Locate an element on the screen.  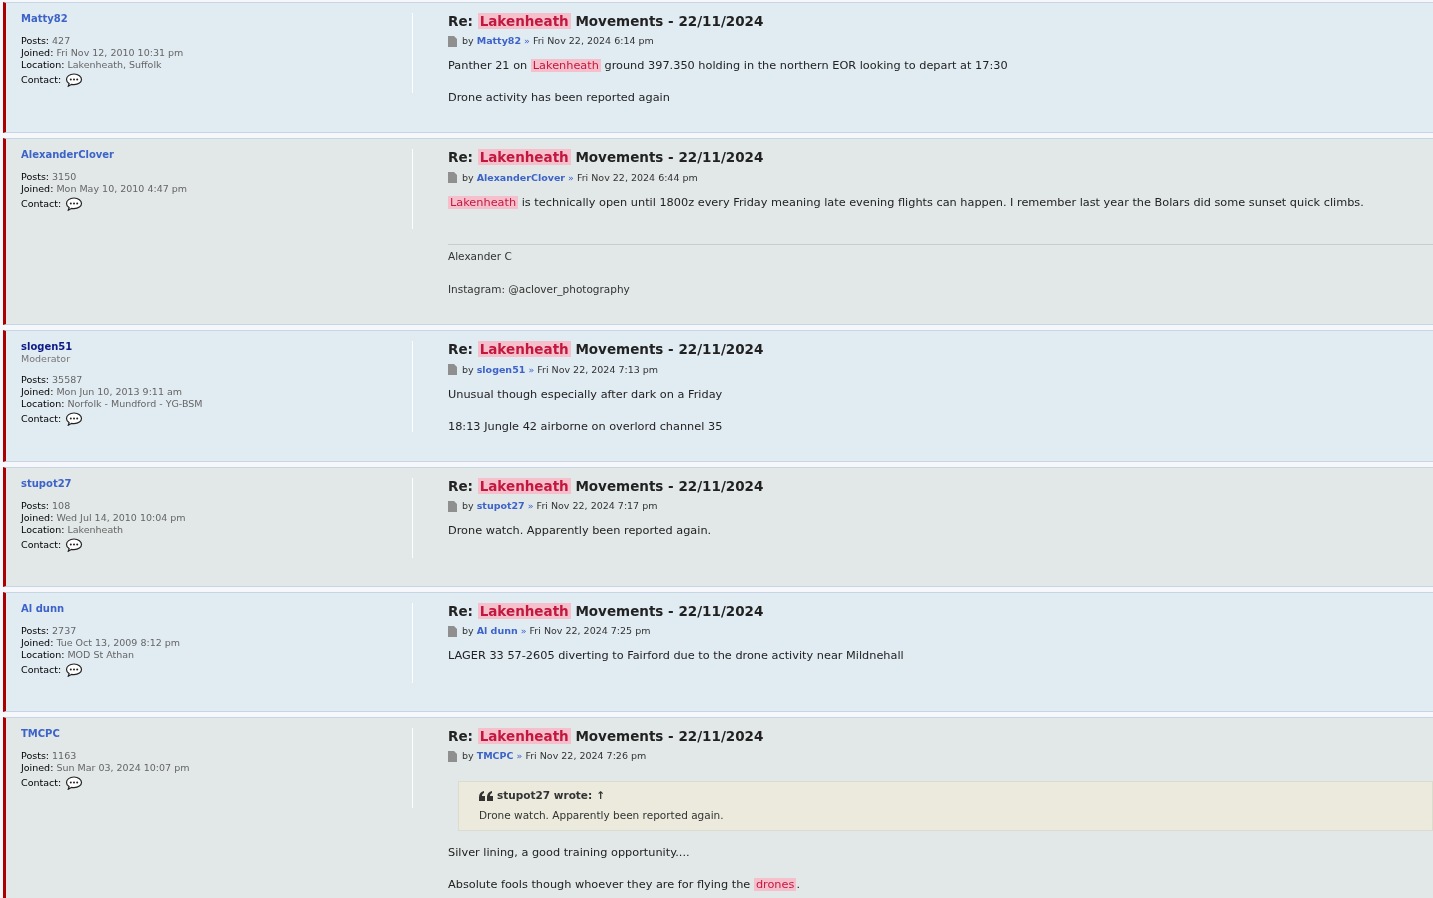
profile-field: Joined: Fri Nov 12, 2010 10:31 pm is located at coordinates (102, 52).